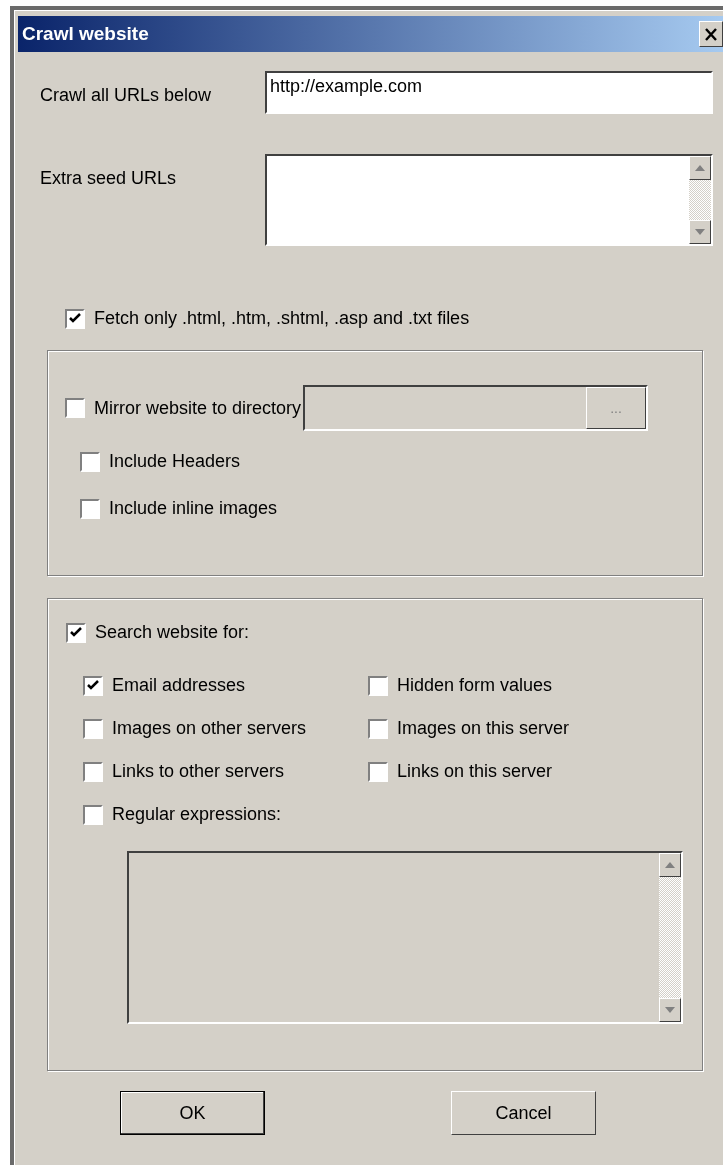 This screenshot has height=1171, width=723. Describe the element at coordinates (85, 34) in the screenshot. I see `window-title: Crawl website` at that location.